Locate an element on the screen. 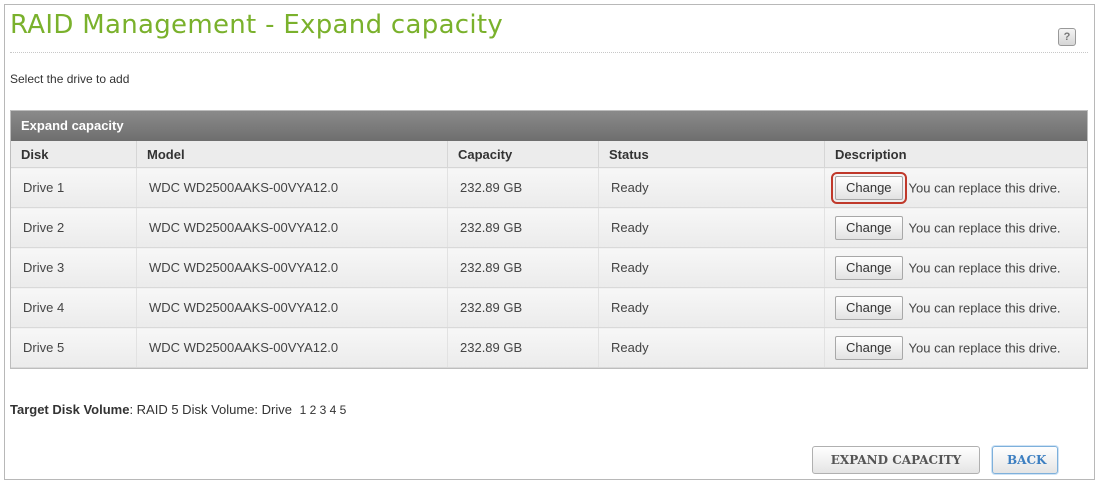 This screenshot has width=1101, height=484. header-capacity: Capacity is located at coordinates (523, 154).